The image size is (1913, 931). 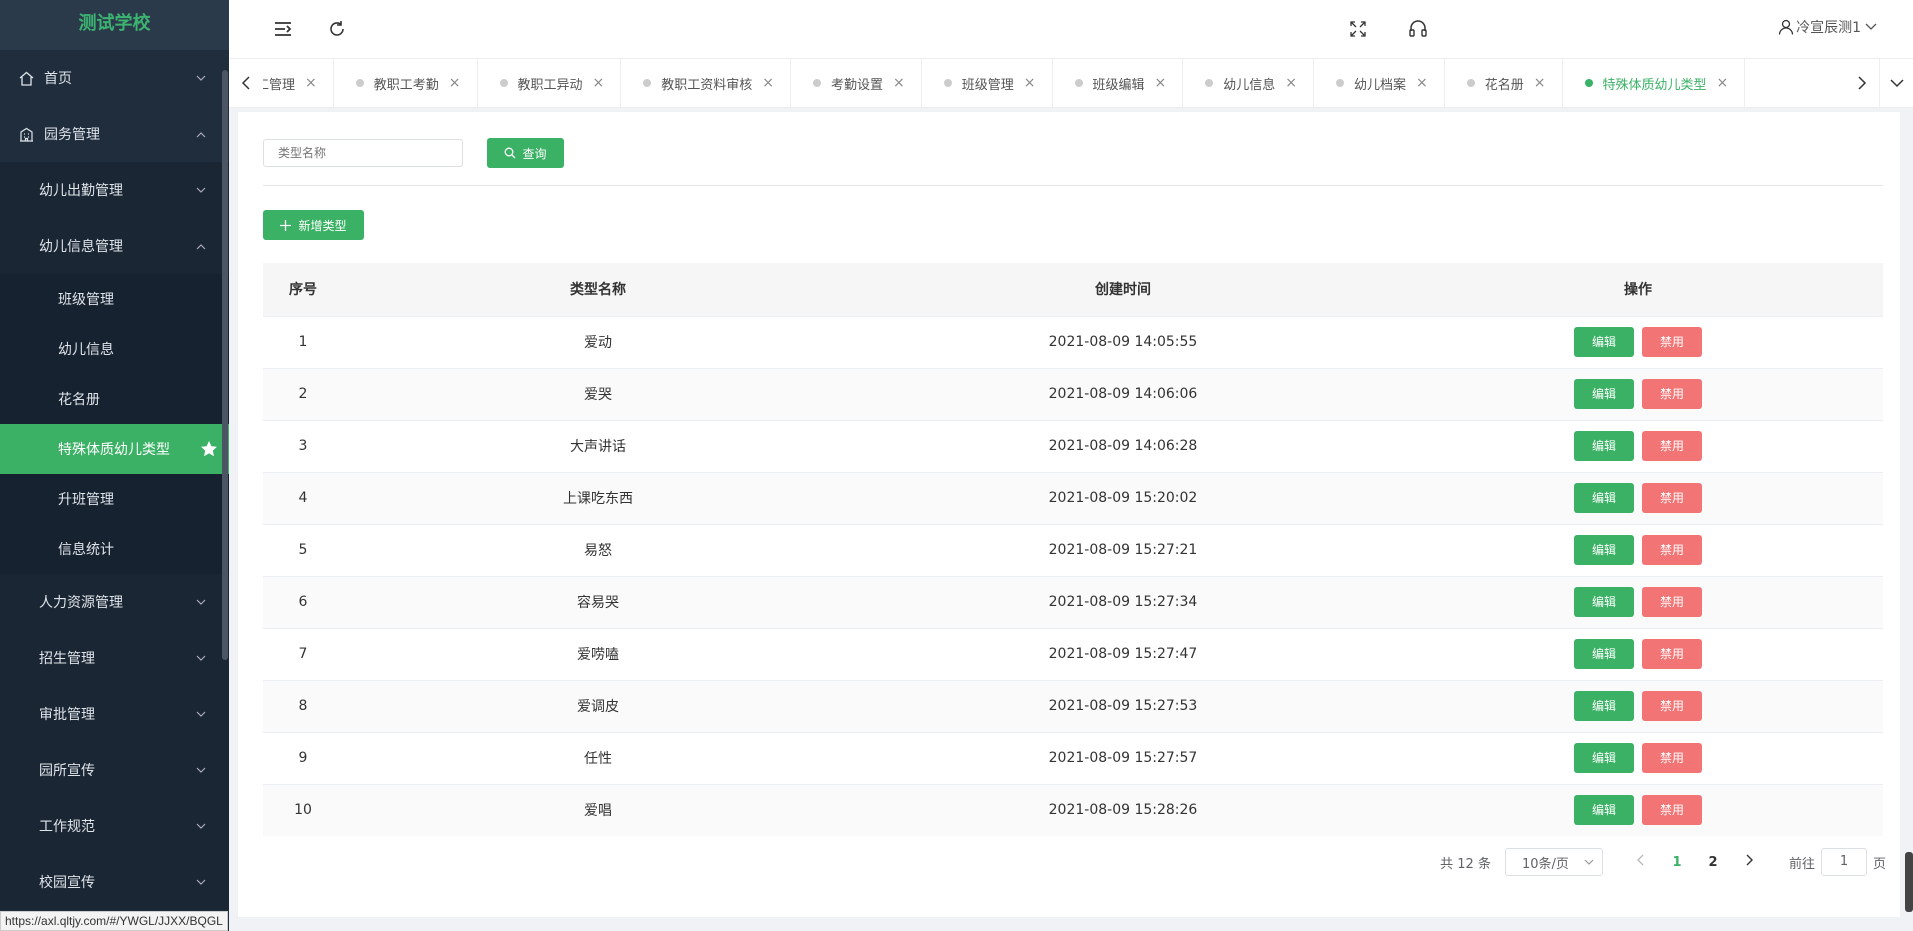 I want to click on sidebar-item: 升班管理, so click(x=114, y=499).